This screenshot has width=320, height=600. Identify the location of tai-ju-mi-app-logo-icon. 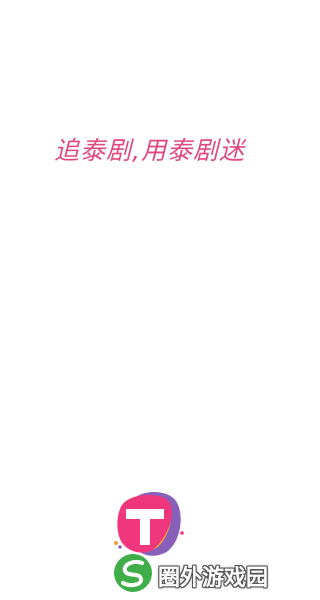
(149, 524).